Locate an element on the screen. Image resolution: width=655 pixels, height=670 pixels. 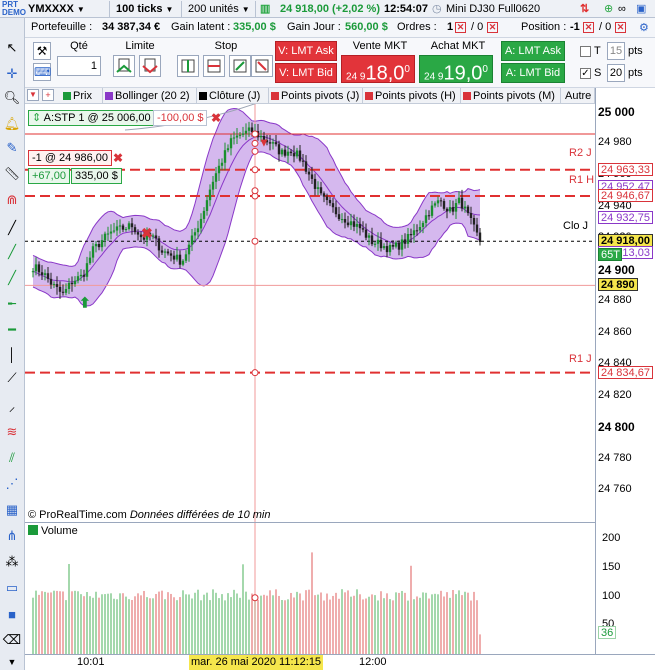
ray-line-icon: ╱ is located at coordinates (12, 278).